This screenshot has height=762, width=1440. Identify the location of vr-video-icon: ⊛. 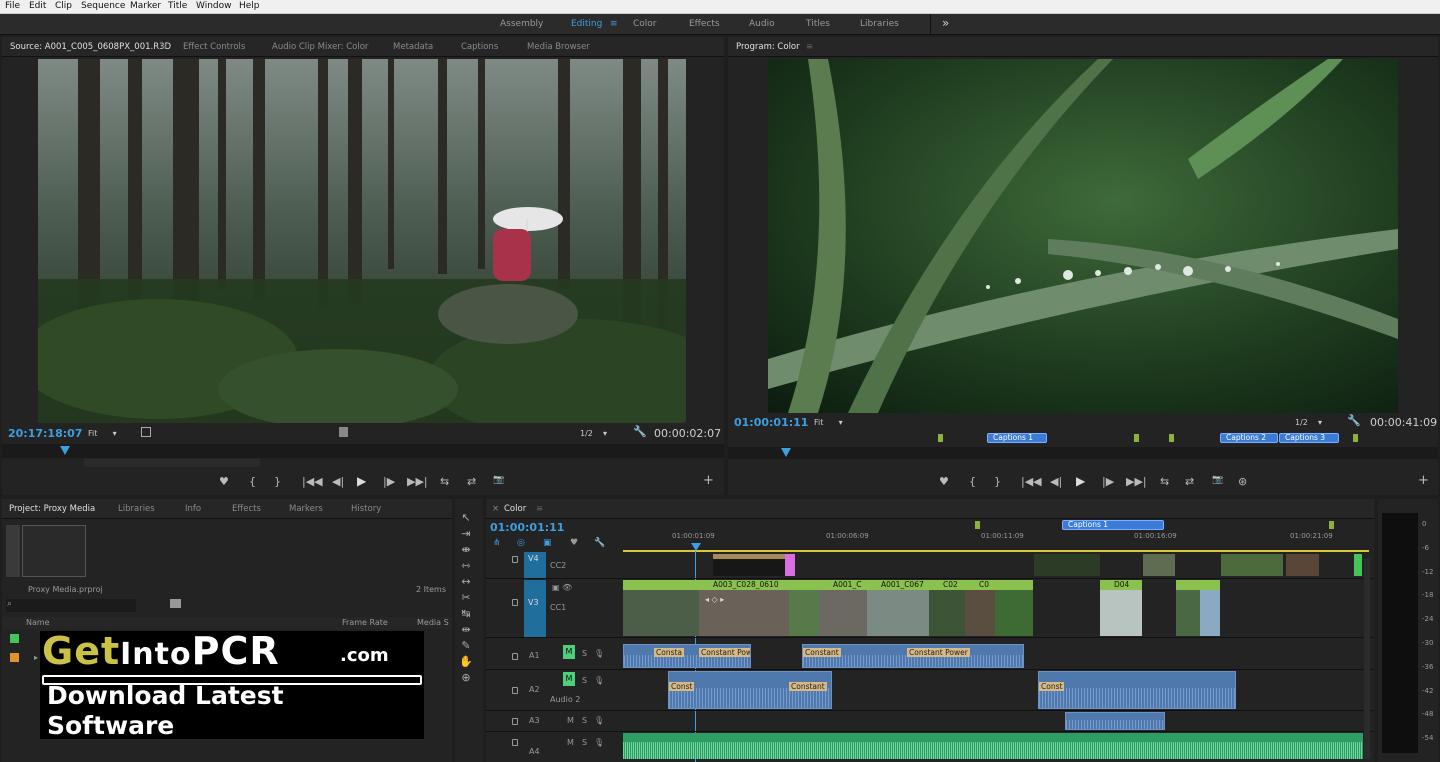
(1242, 481).